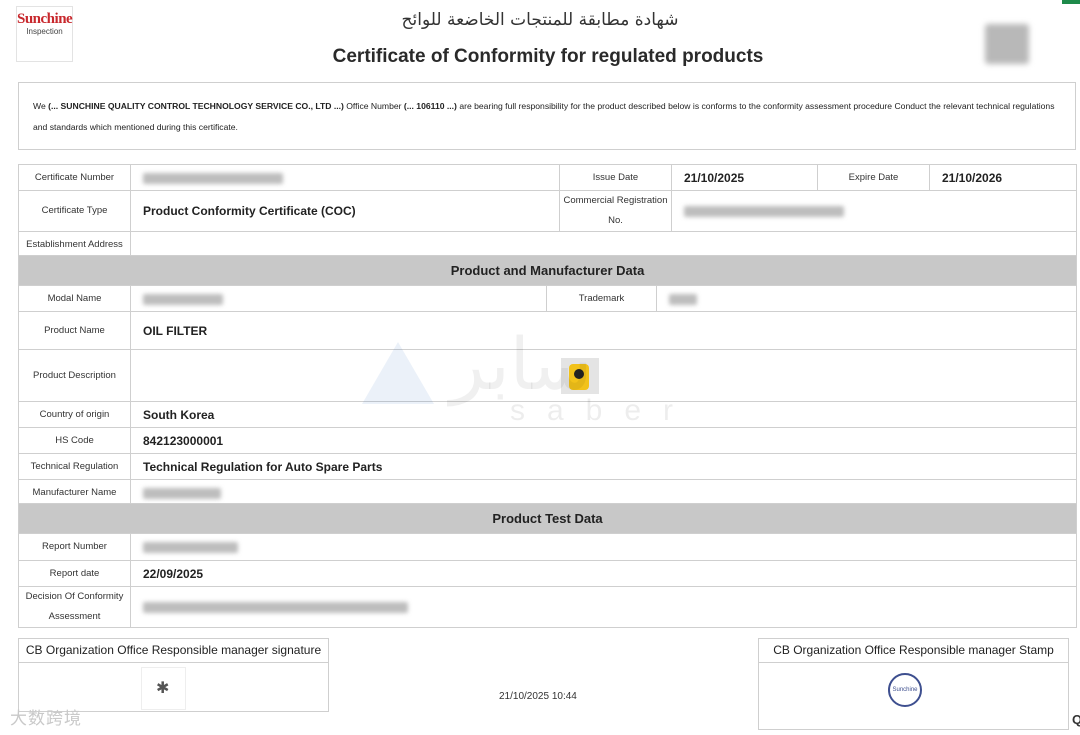 Image resolution: width=1080 pixels, height=735 pixels. I want to click on table-row: Report date 22/09/2025, so click(547, 573).